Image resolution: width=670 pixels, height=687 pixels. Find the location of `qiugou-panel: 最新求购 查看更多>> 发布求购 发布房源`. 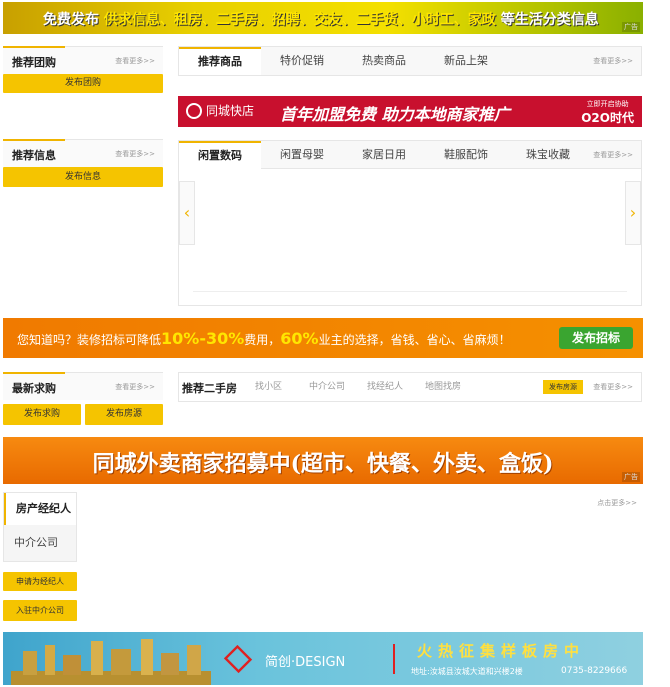

qiugou-panel: 最新求购 查看更多>> 发布求购 发布房源 is located at coordinates (83, 399).